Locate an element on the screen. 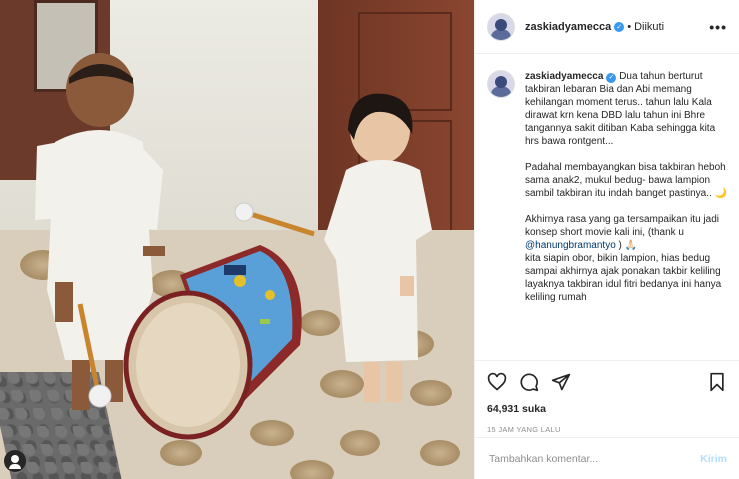 Image resolution: width=739 pixels, height=479 pixels. more-options-icon: ••• is located at coordinates (718, 27).